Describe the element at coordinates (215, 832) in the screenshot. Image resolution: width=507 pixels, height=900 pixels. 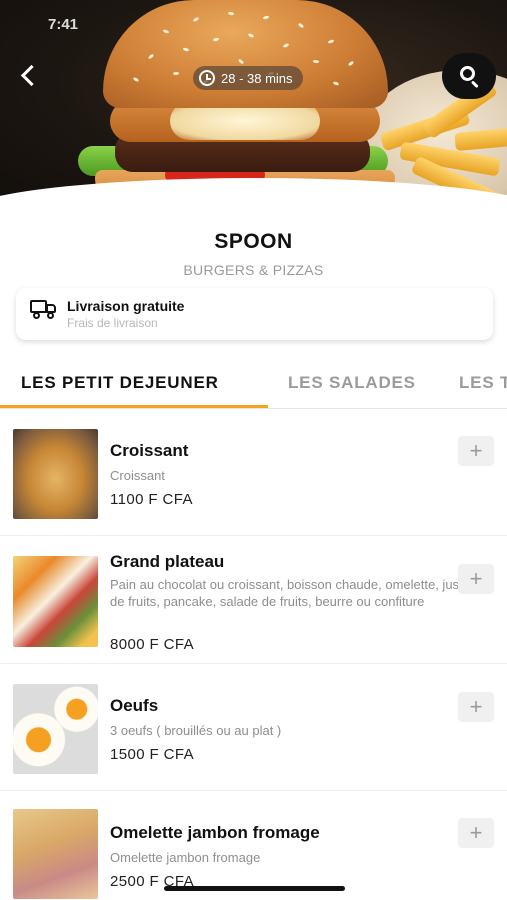
I see `item-name: Omelette jambon fromage` at that location.